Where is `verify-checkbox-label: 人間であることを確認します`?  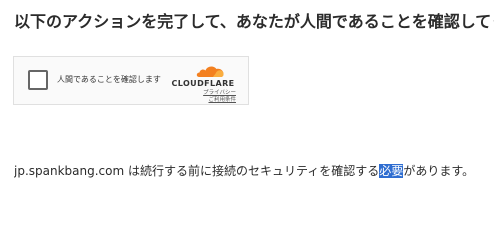
verify-checkbox-label: 人間であることを確認します is located at coordinates (109, 80).